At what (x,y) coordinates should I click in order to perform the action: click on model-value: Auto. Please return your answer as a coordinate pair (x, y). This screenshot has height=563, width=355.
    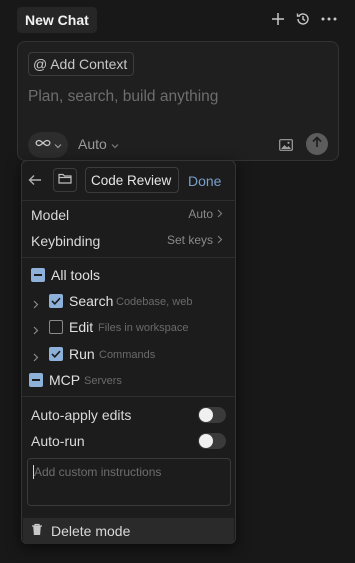
    Looking at the image, I should click on (205, 214).